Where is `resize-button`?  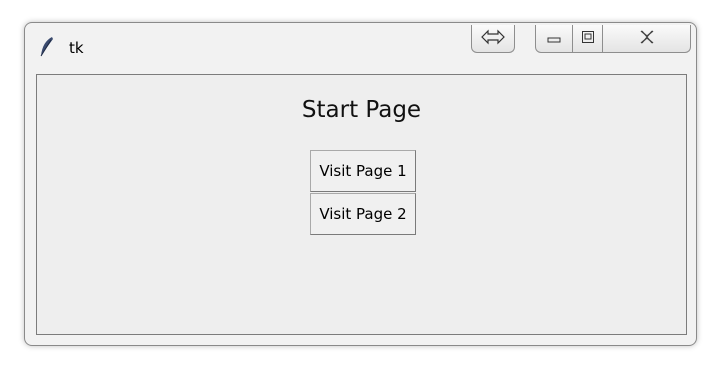 resize-button is located at coordinates (493, 39).